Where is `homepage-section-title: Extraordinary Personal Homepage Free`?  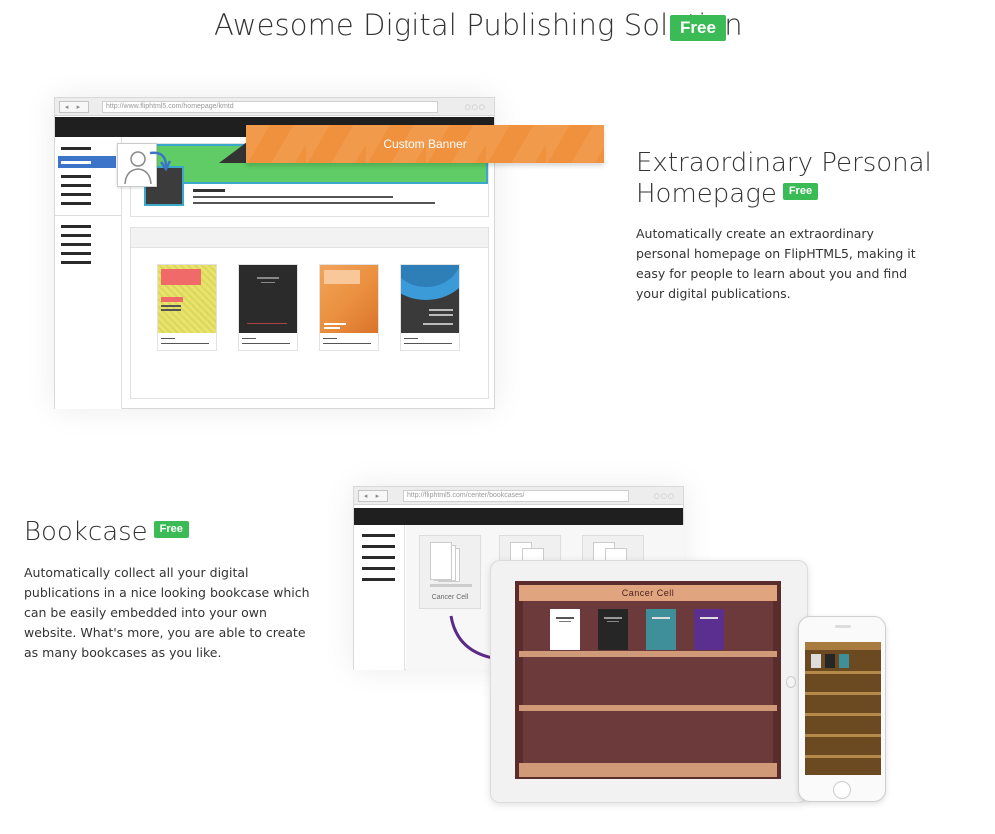 homepage-section-title: Extraordinary Personal Homepage Free is located at coordinates (784, 179).